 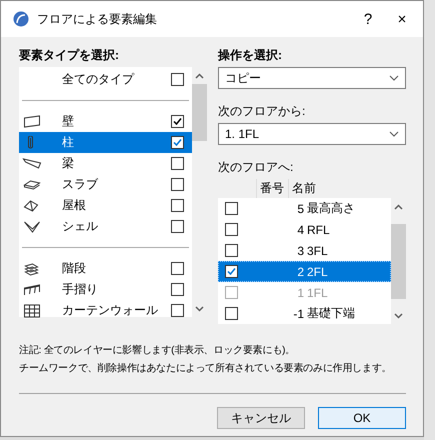 I want to click on element-type-item: スラブ, so click(x=105, y=184).